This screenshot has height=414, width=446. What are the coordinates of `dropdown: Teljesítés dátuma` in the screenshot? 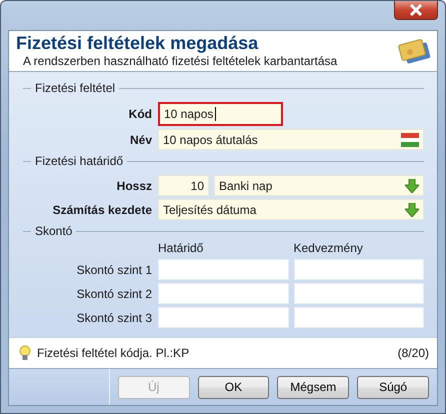 It's located at (291, 209).